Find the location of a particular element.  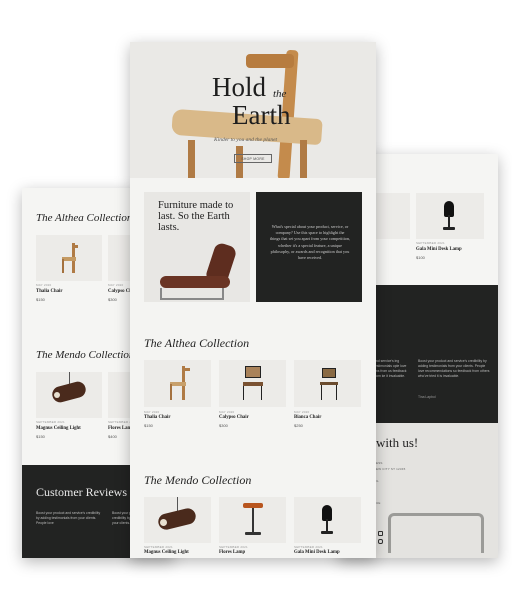

left-product-price: $300 is located at coordinates (112, 299).